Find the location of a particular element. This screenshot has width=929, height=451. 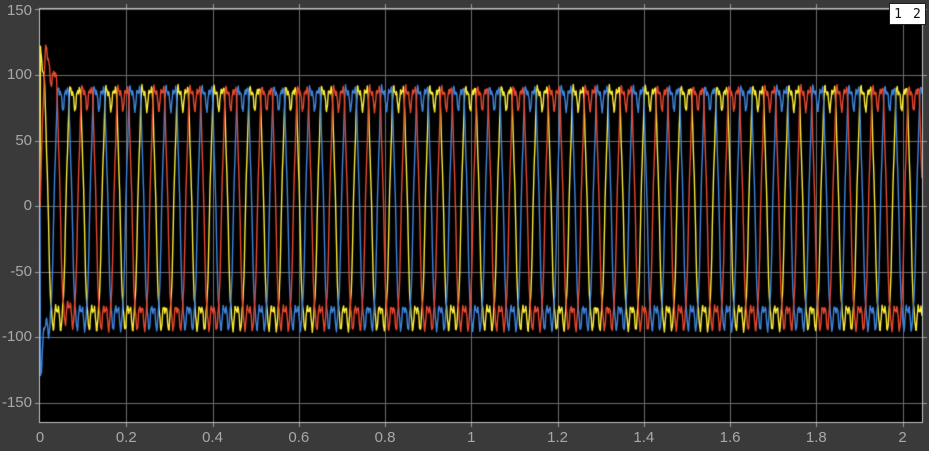

y-tick-label: -150 is located at coordinates (16, 403).